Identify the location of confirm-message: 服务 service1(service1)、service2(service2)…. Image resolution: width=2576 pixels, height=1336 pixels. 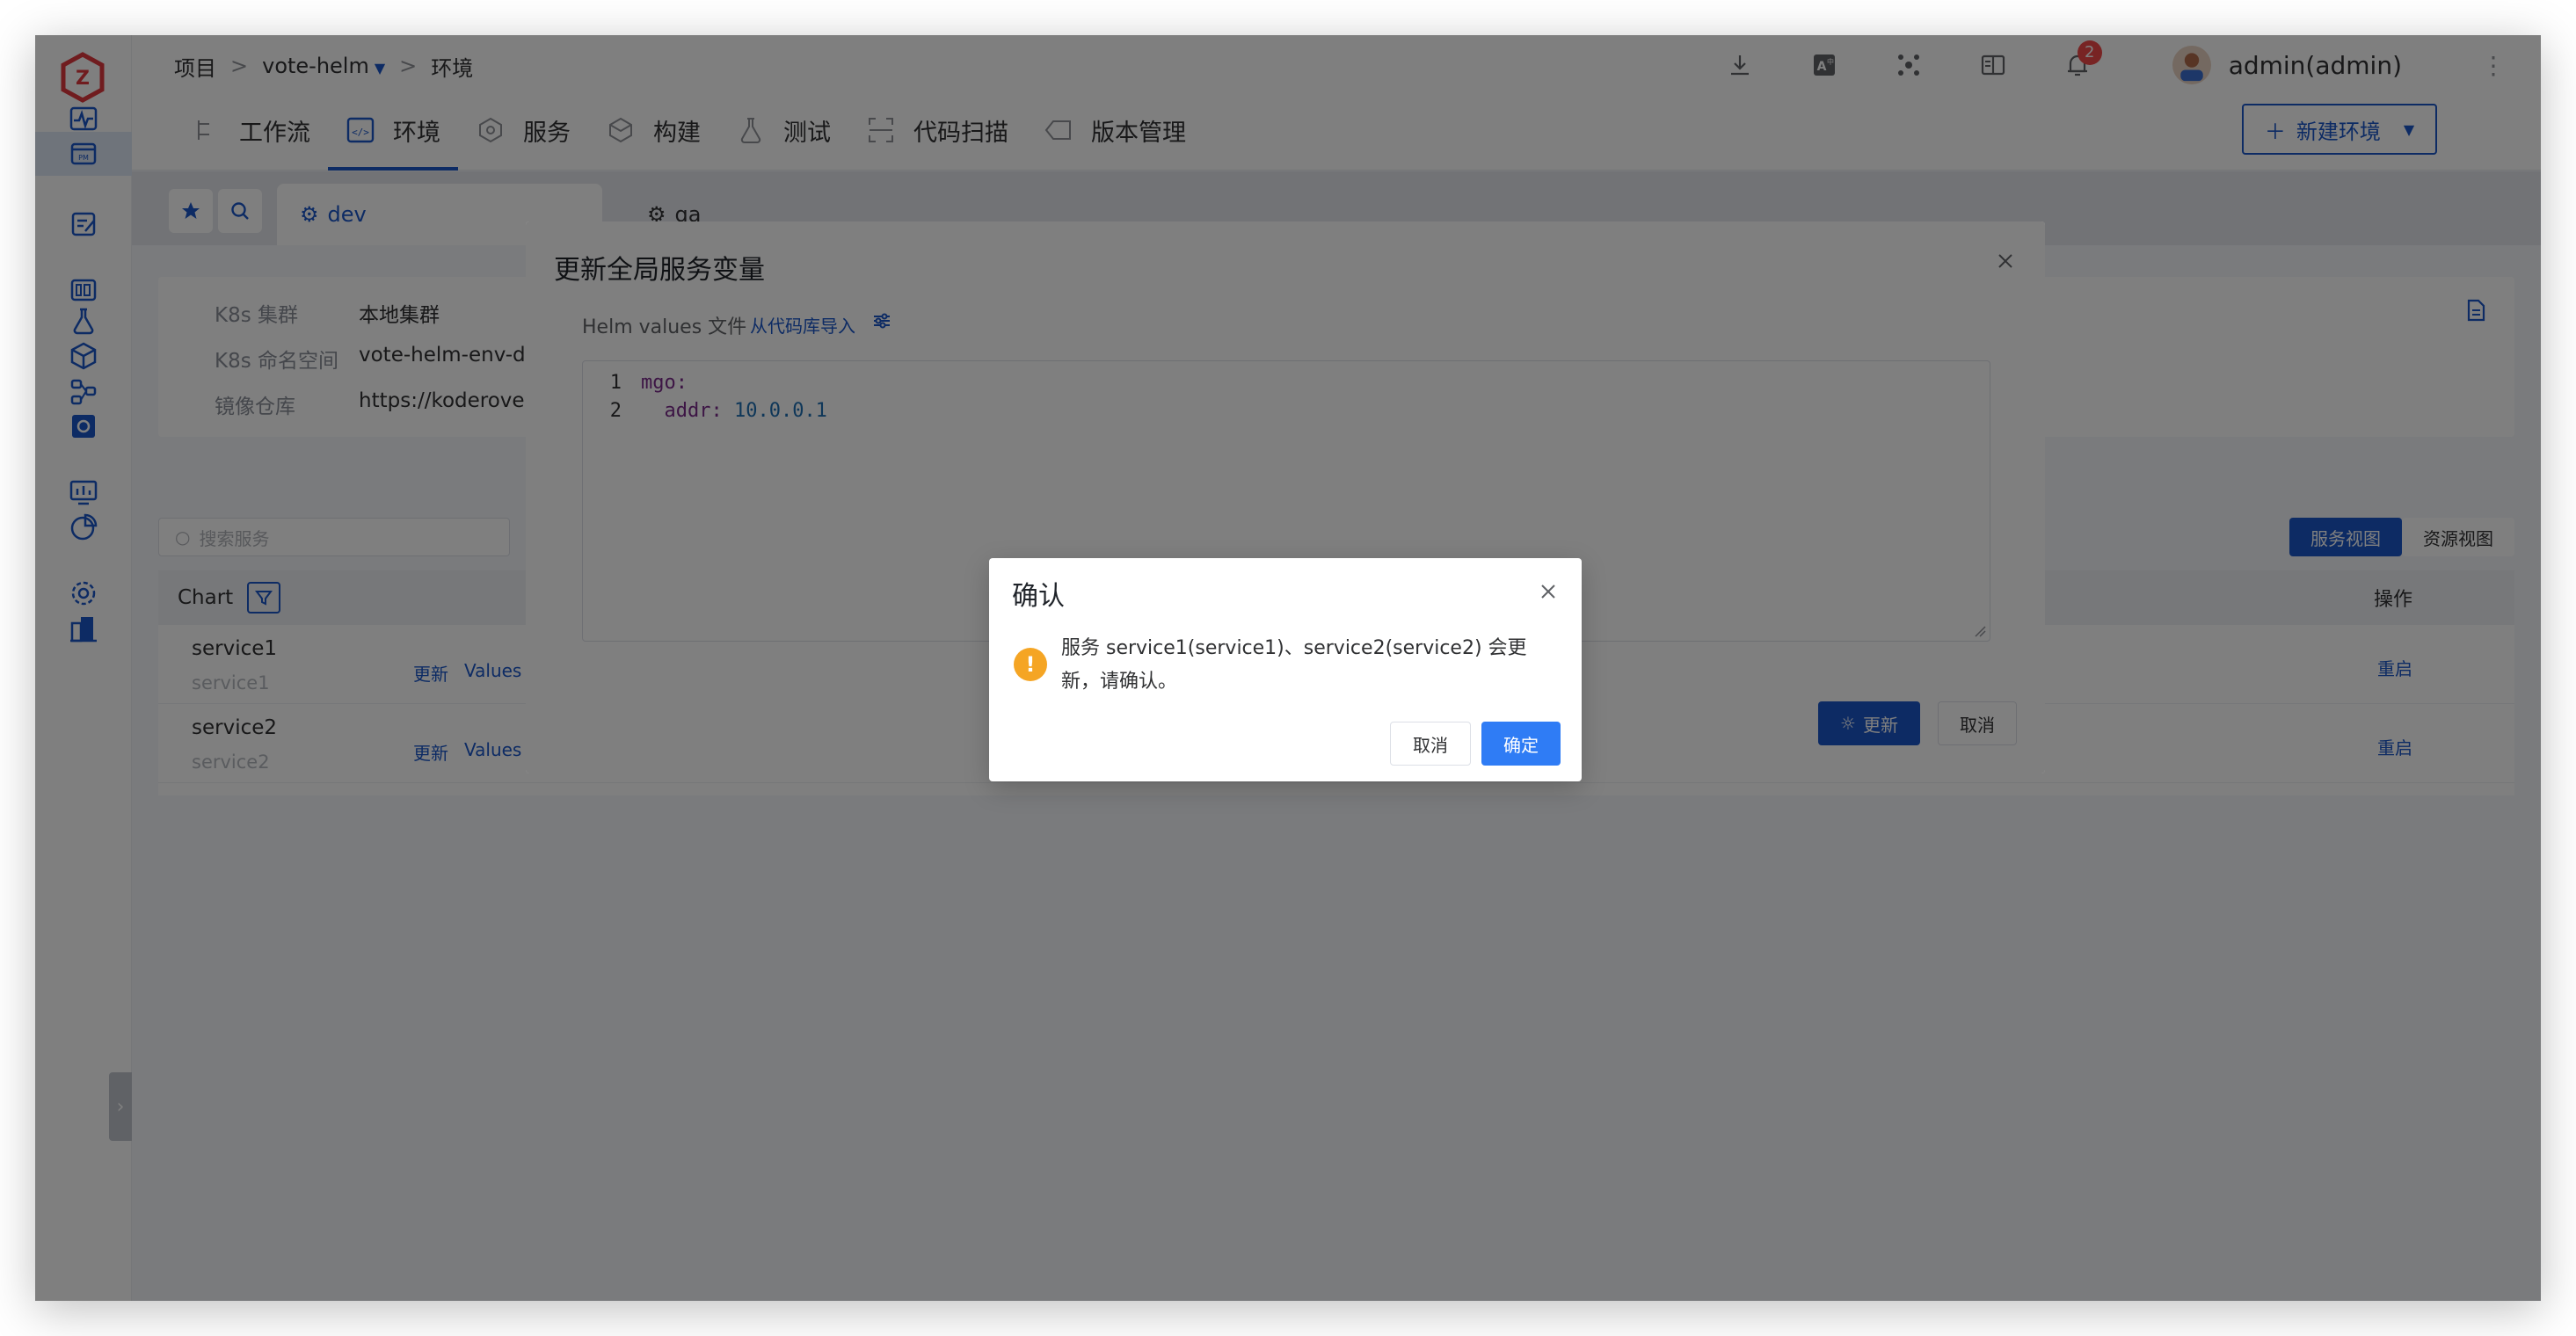
(1294, 665).